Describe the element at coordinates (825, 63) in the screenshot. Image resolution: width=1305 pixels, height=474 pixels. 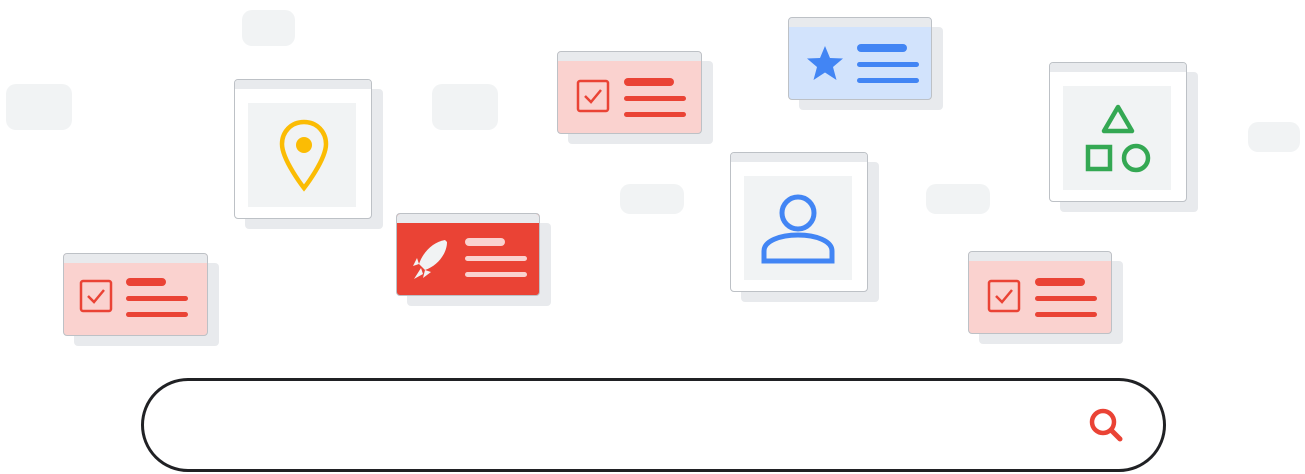
I see `star-icon` at that location.